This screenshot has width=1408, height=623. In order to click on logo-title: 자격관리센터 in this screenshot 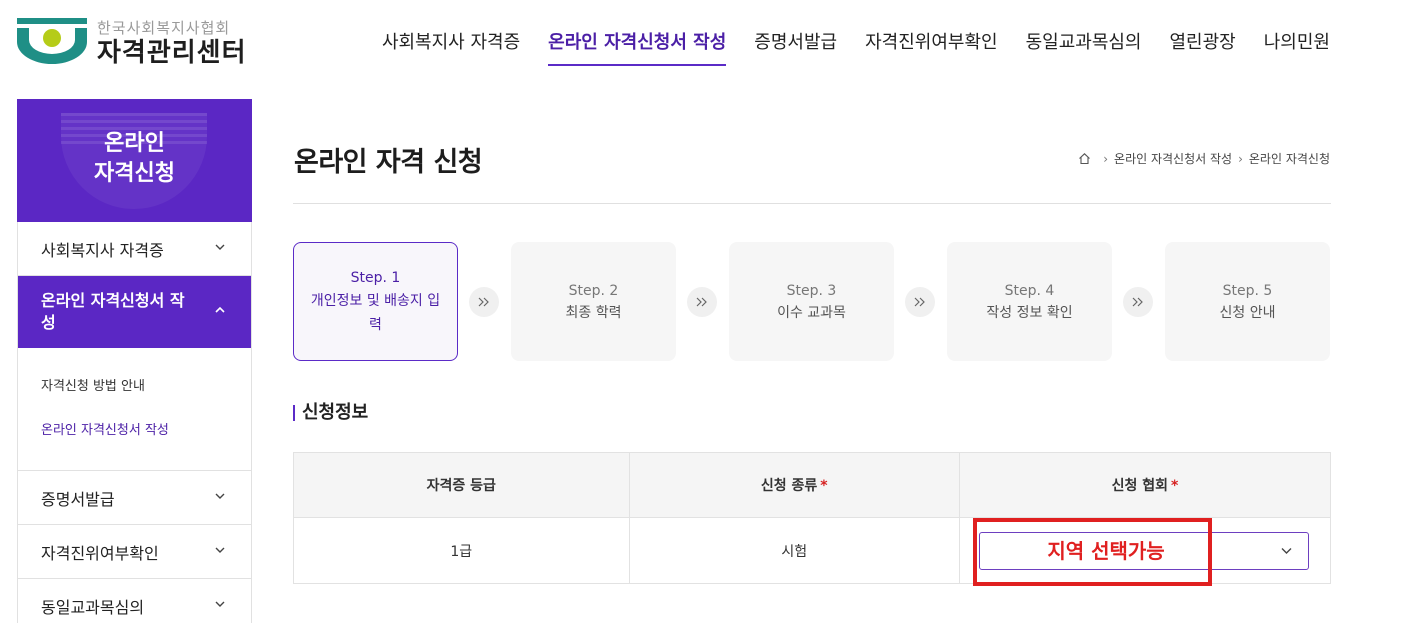, I will do `click(172, 53)`.